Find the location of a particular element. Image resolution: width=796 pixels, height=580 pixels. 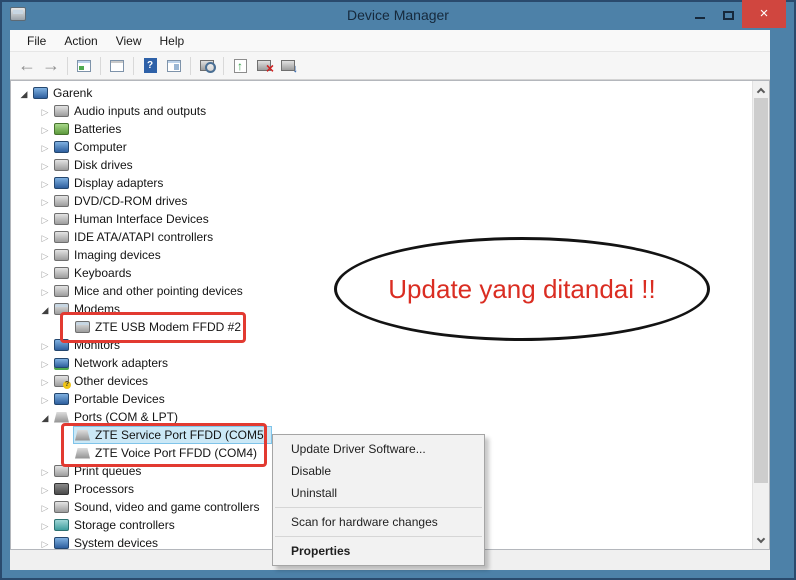

action-pane-icon is located at coordinates (174, 65).